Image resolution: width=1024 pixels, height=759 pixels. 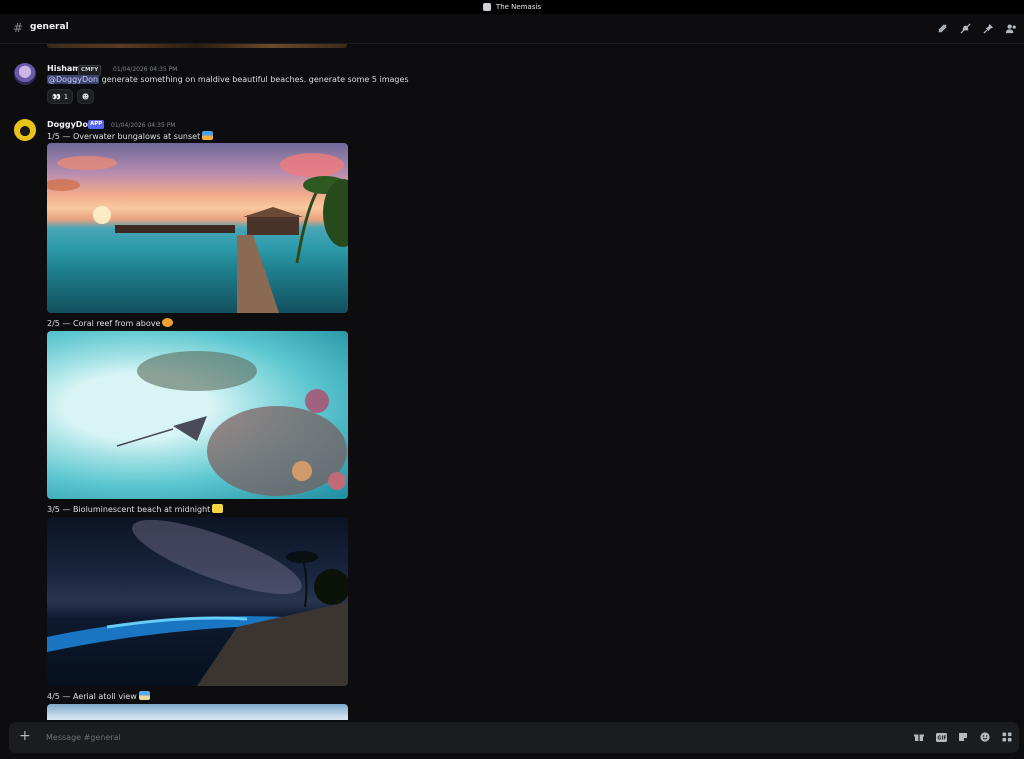 I want to click on user-mention: @DoggyDon, so click(x=73, y=79).